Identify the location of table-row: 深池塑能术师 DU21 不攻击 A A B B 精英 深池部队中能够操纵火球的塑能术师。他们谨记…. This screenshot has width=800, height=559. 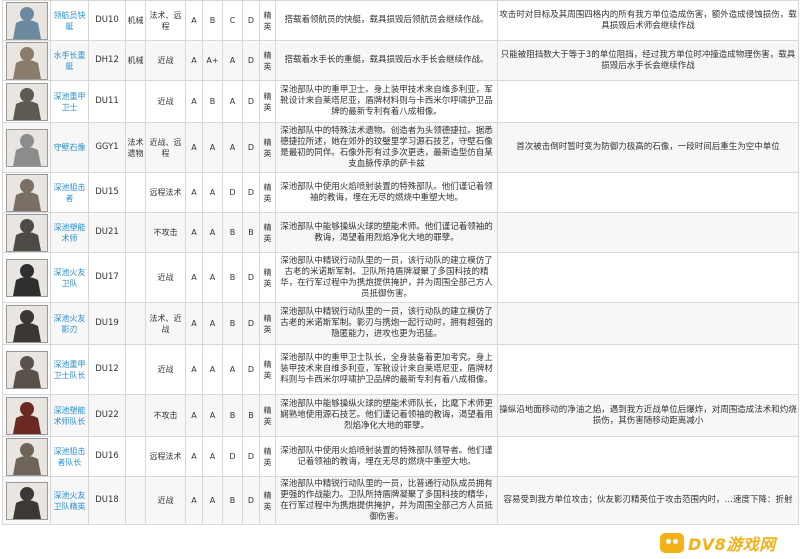
(400, 232).